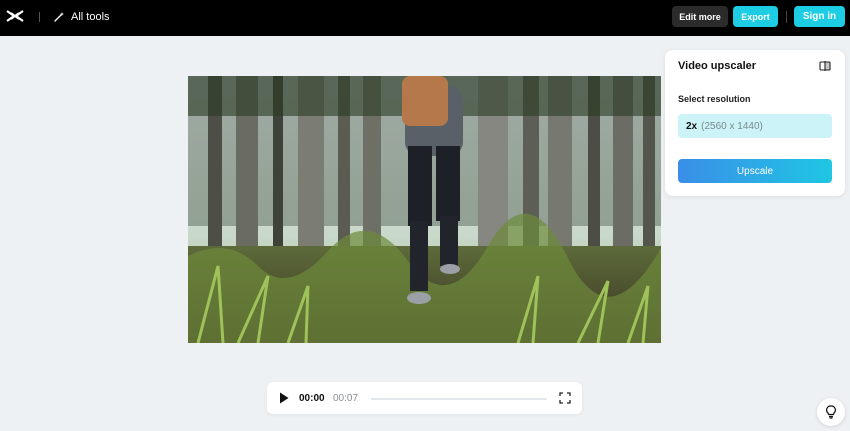  Describe the element at coordinates (59, 17) in the screenshot. I see `magic-wand-icon` at that location.